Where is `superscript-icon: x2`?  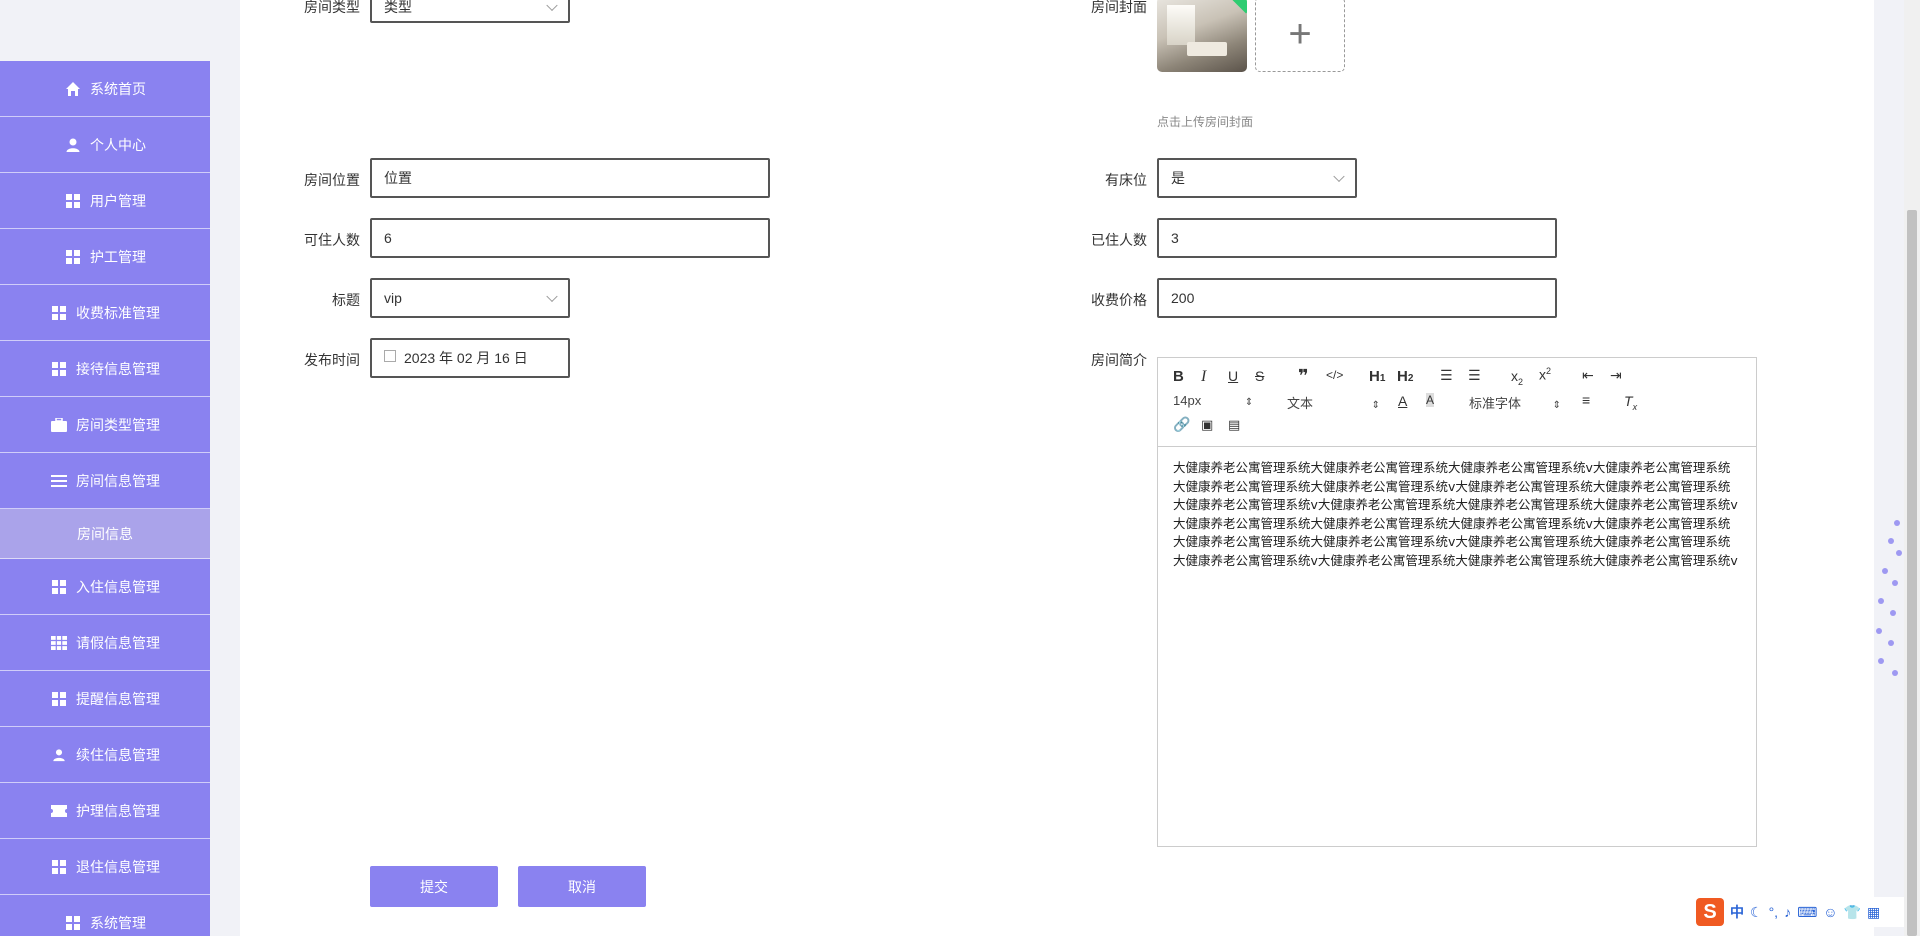 superscript-icon: x2 is located at coordinates (1545, 374).